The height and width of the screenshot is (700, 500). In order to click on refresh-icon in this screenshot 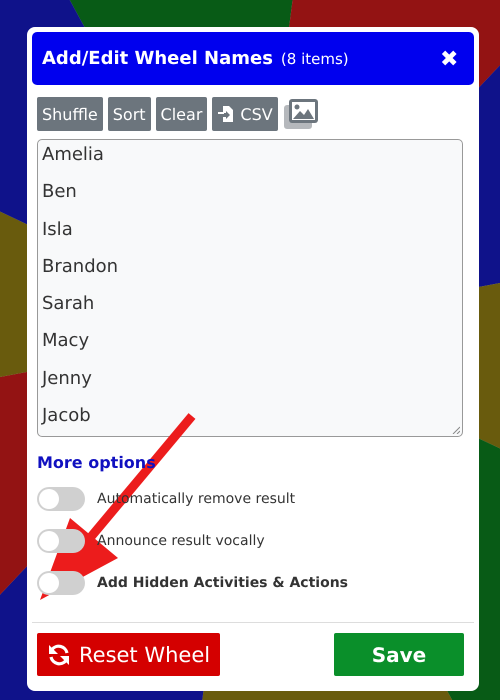, I will do `click(59, 654)`.